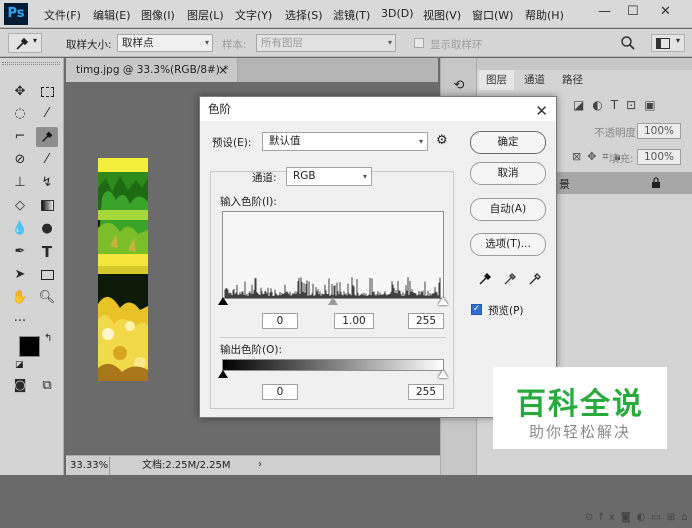 The image size is (692, 528). I want to click on fill-field: 100%, so click(659, 157).